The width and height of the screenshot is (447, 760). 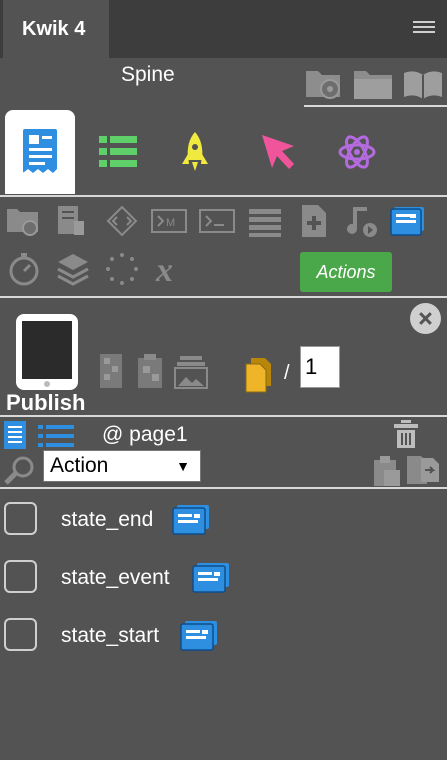 I want to click on list-item: state_event, so click(x=223, y=580).